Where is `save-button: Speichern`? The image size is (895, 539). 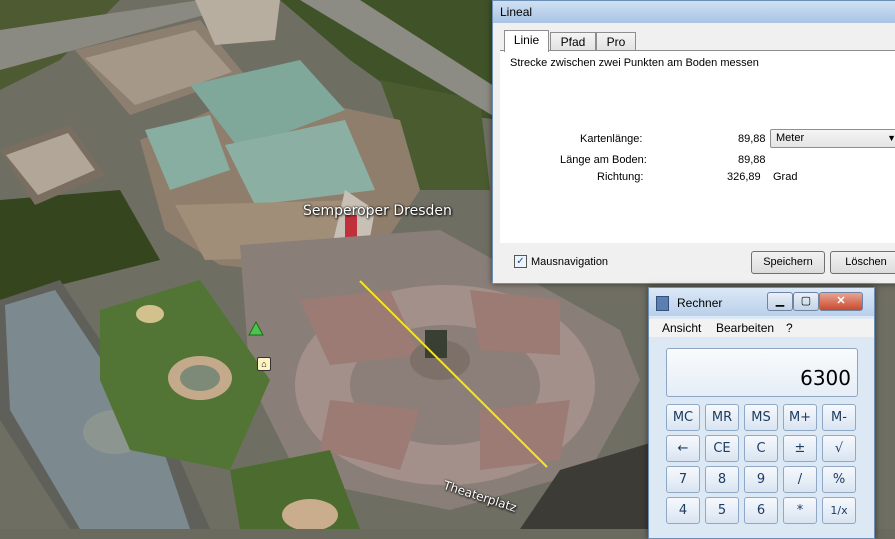 save-button: Speichern is located at coordinates (788, 262).